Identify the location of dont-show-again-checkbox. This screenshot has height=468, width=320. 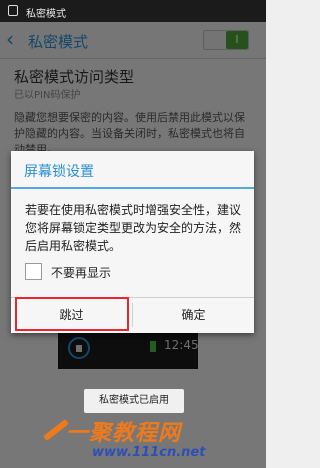
(33, 271).